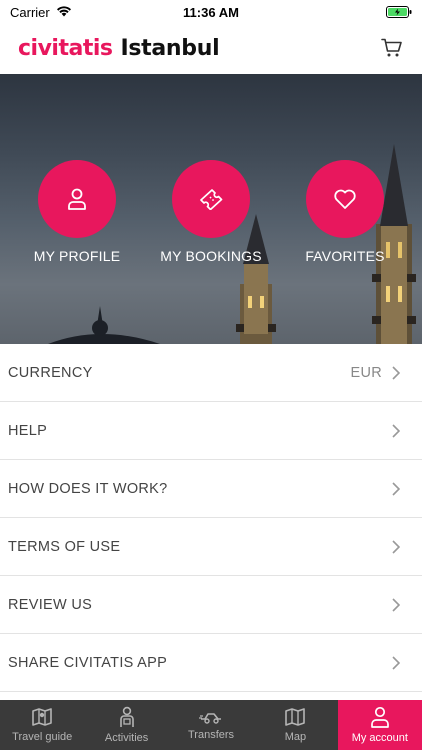 The width and height of the screenshot is (422, 750). What do you see at coordinates (170, 48) in the screenshot?
I see `city-title: Istanbul` at bounding box center [170, 48].